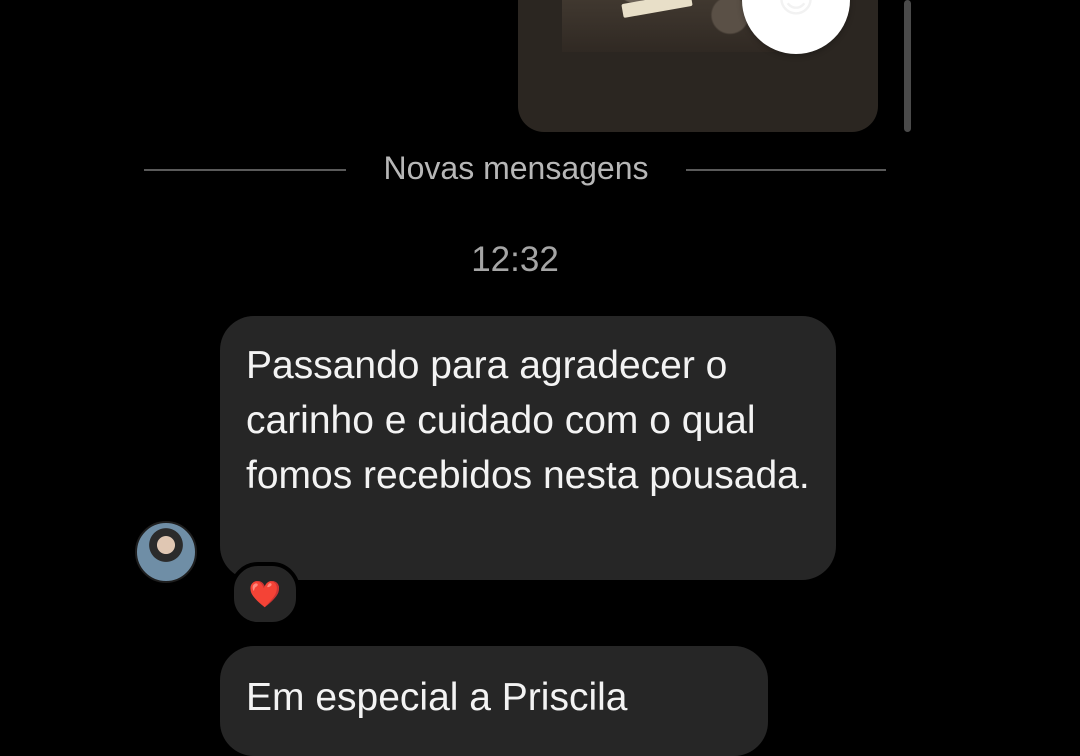  I want to click on received-message-bubble-2: Em especial a Priscila, so click(494, 701).